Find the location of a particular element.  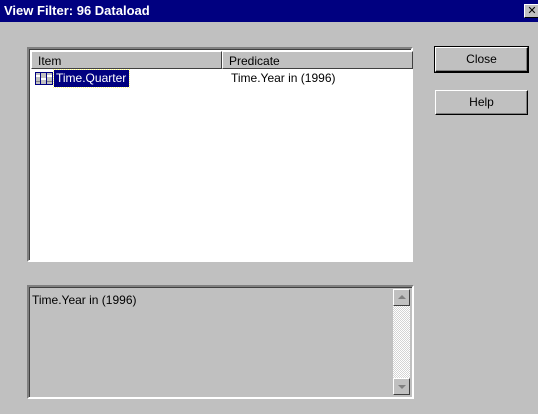

close-button: Close is located at coordinates (481, 59).